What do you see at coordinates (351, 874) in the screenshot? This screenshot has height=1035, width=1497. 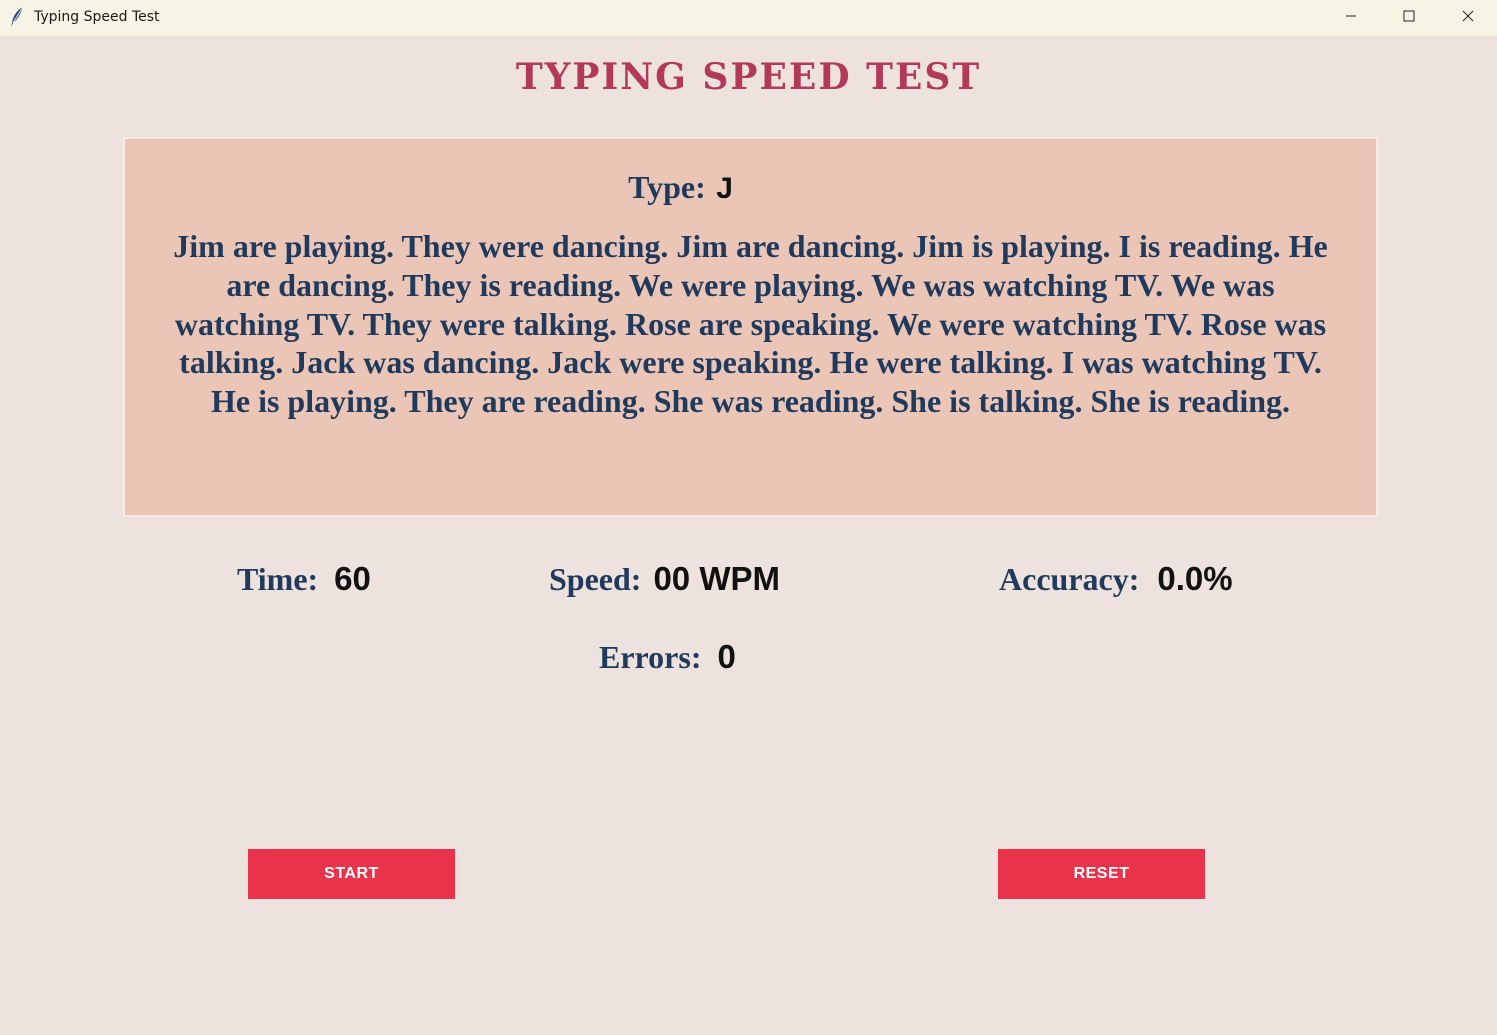 I see `start-button: START` at bounding box center [351, 874].